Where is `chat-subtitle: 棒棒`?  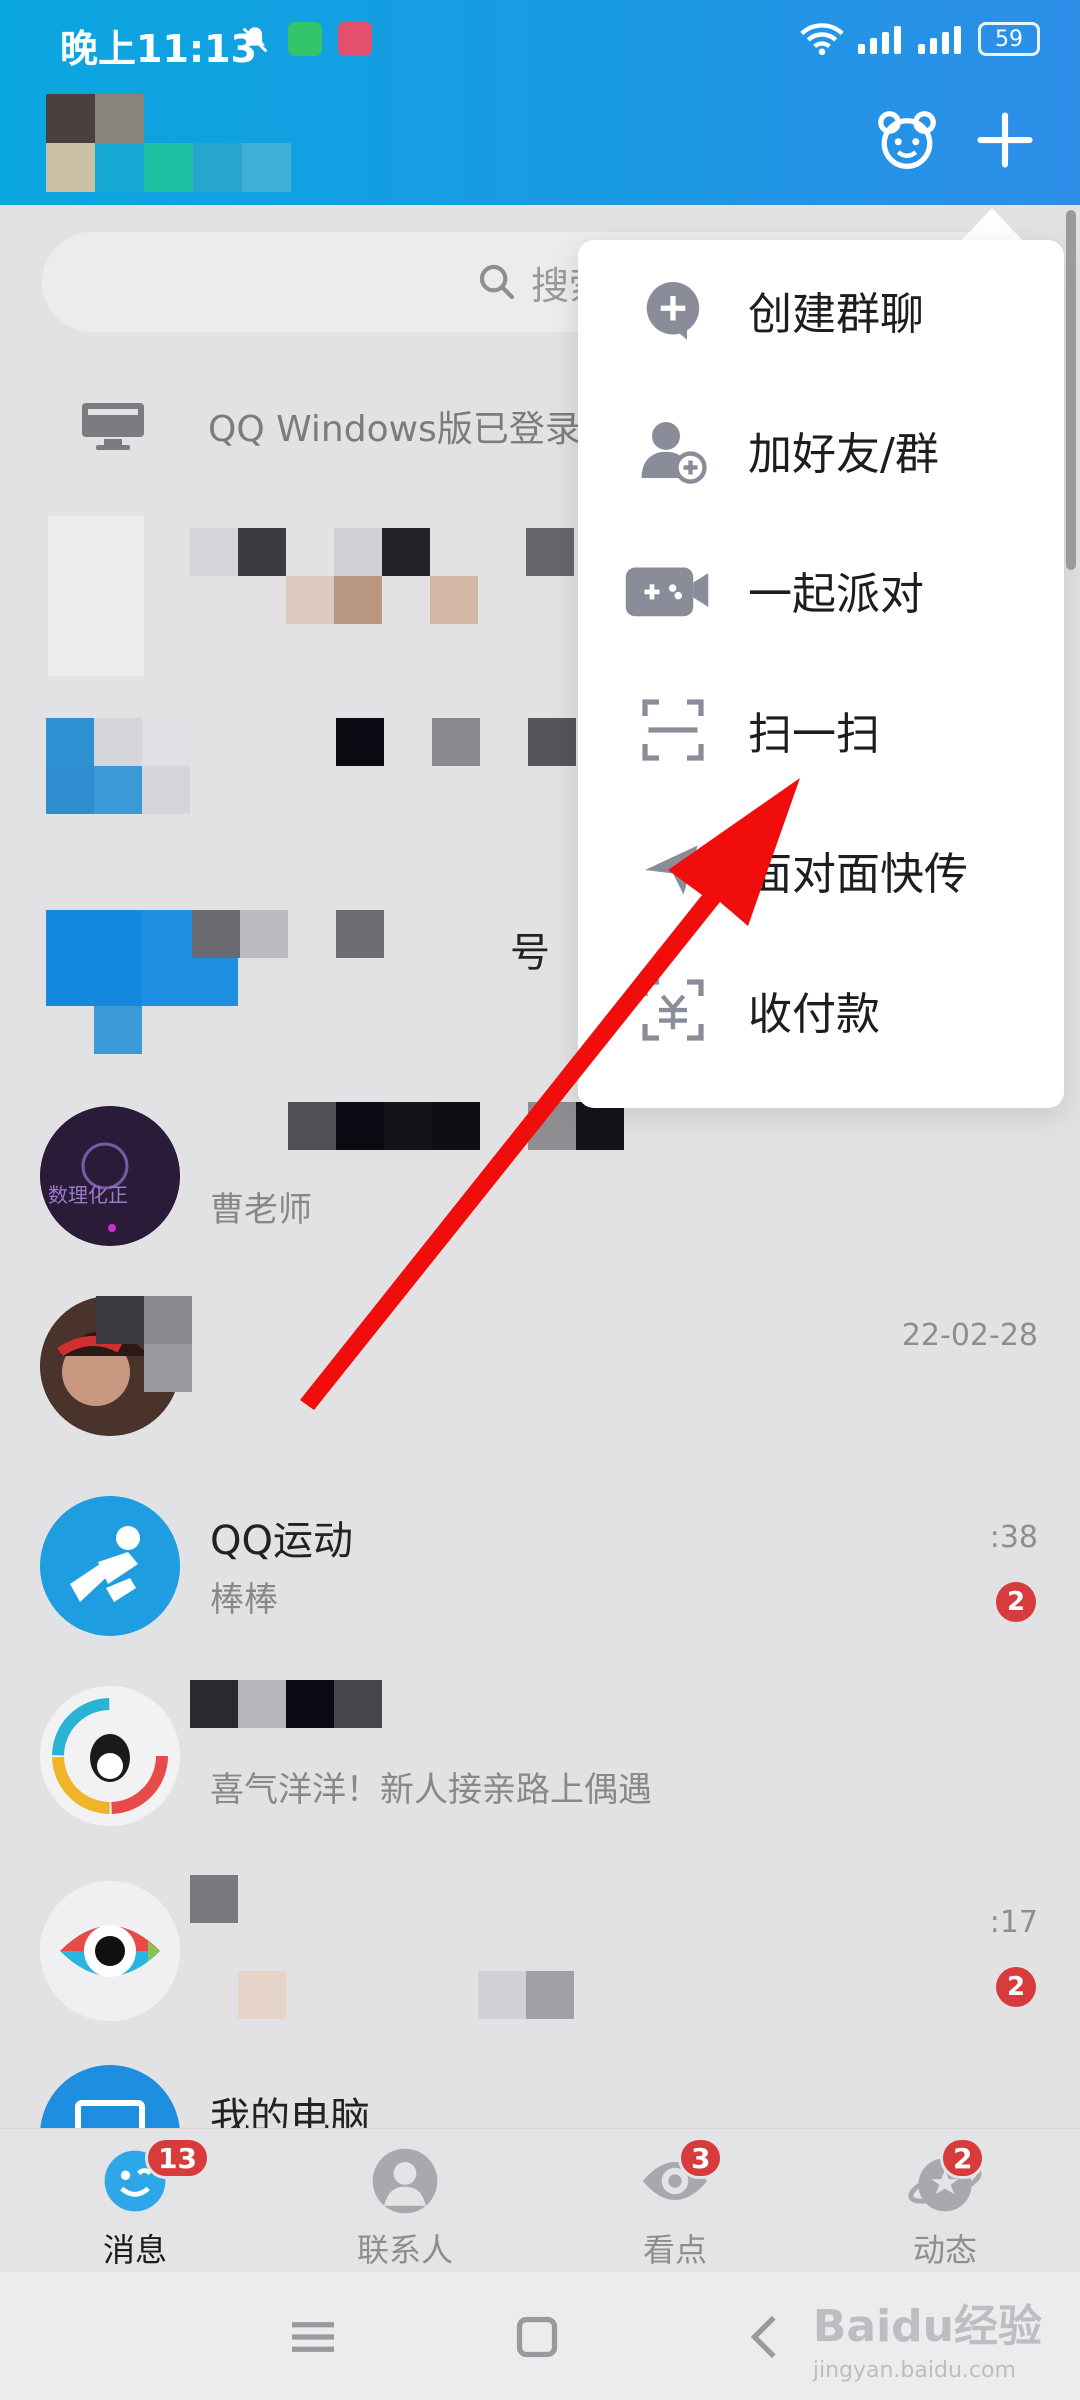 chat-subtitle: 棒棒 is located at coordinates (244, 1600).